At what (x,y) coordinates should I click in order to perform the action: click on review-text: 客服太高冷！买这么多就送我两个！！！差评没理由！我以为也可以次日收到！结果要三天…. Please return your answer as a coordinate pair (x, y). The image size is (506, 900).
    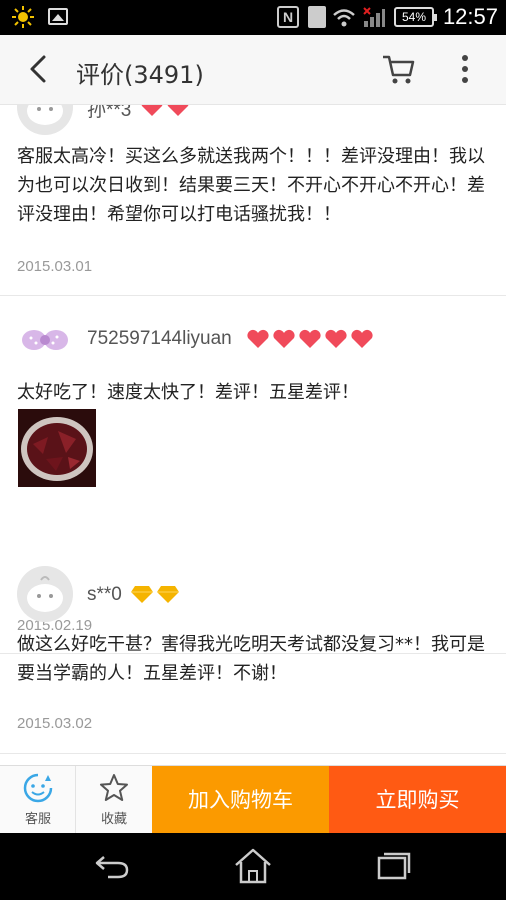
    Looking at the image, I should click on (251, 185).